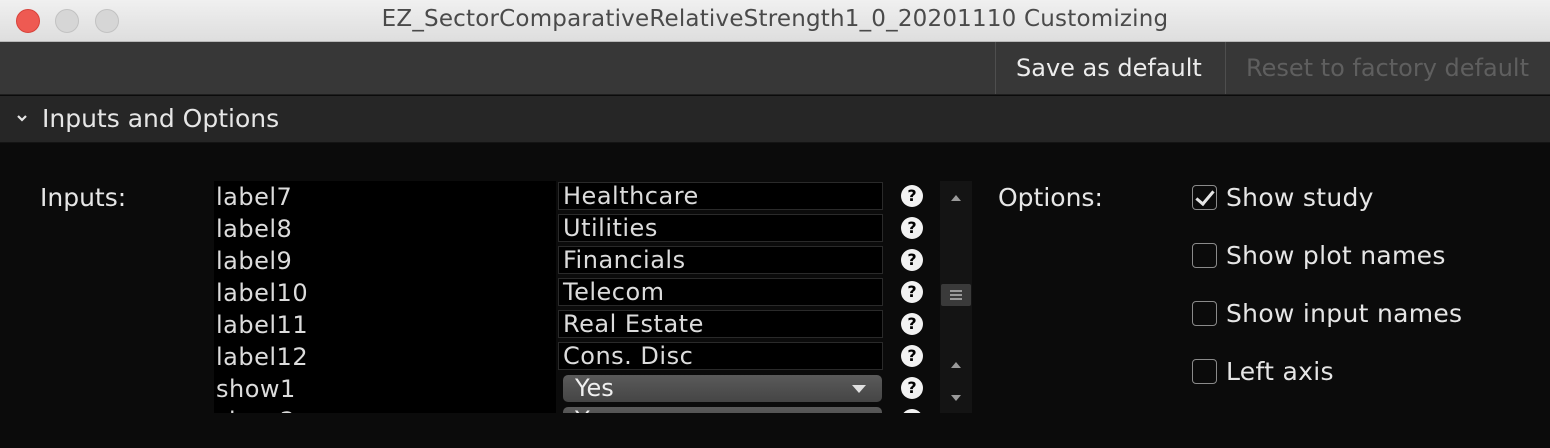 This screenshot has height=448, width=1550. Describe the element at coordinates (720, 292) in the screenshot. I see `input-value-field: Telecom` at that location.